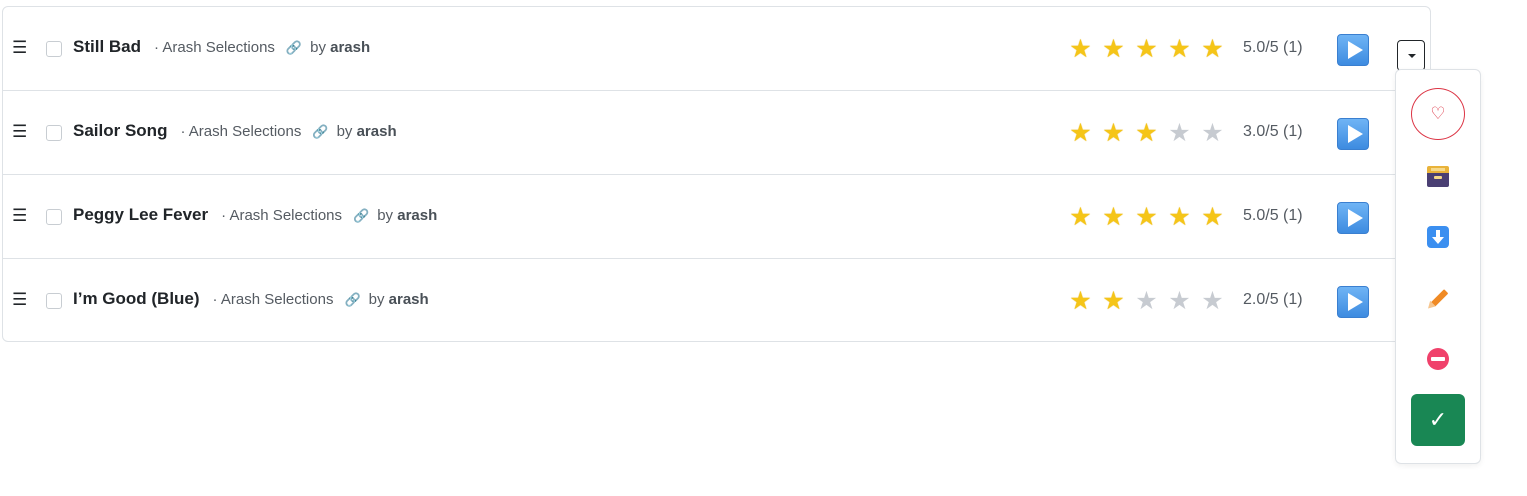  Describe the element at coordinates (107, 47) in the screenshot. I see `song-title: Still Bad` at that location.